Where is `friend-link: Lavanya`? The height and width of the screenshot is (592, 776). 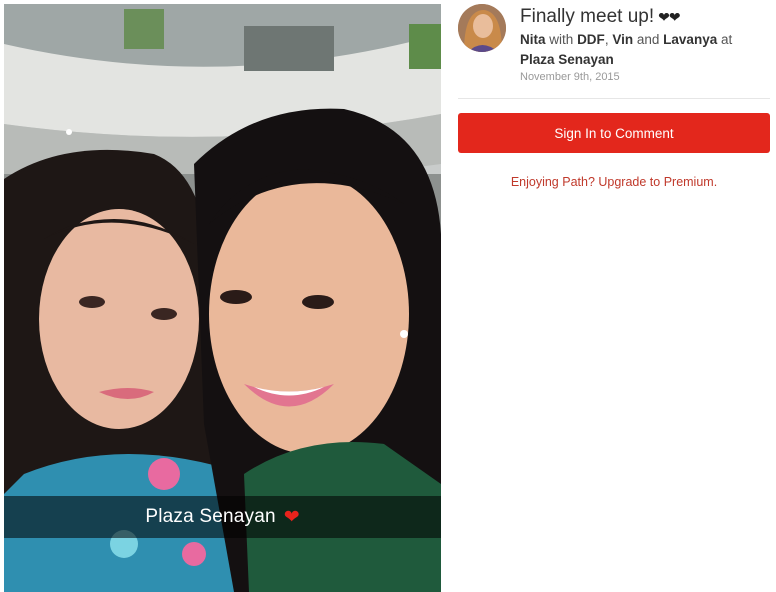
friend-link: Lavanya is located at coordinates (690, 39).